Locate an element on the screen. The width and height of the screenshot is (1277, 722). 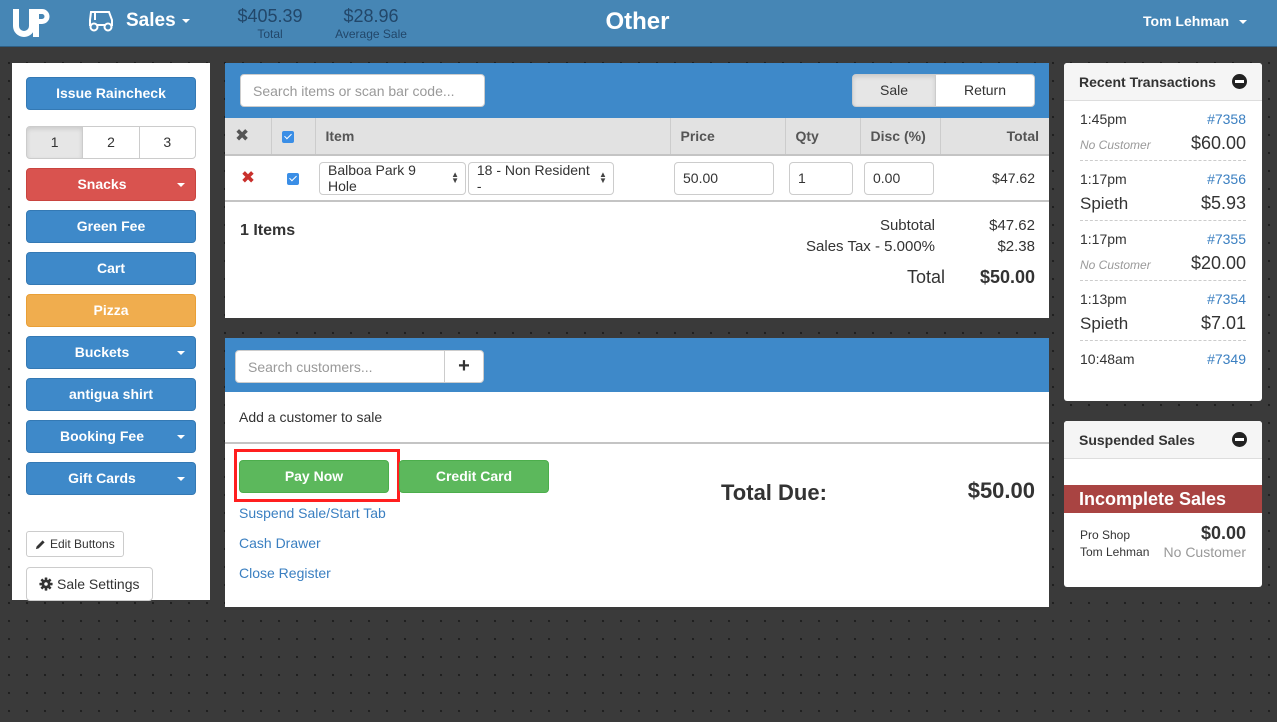
return-mode-button: Return is located at coordinates (985, 90).